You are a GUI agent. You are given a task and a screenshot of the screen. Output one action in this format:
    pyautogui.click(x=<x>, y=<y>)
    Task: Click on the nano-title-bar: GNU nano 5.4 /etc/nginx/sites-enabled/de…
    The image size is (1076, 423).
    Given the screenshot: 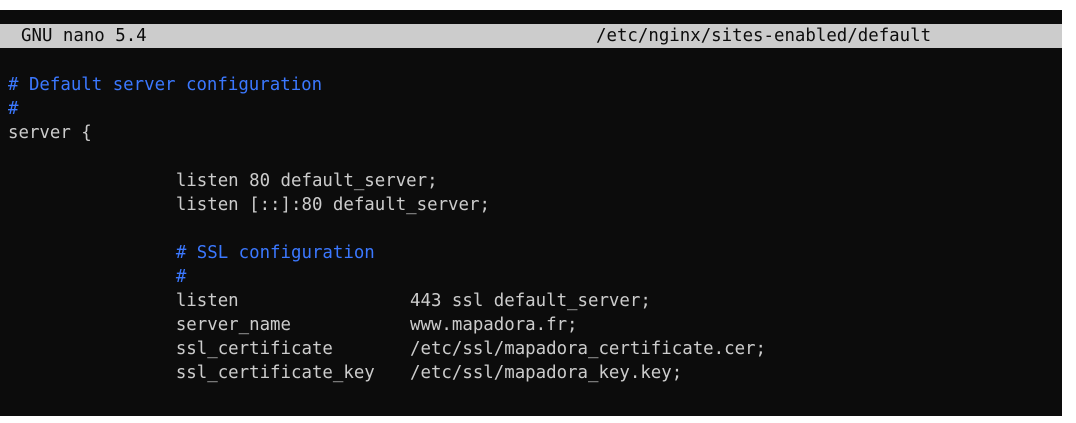 What is the action you would take?
    pyautogui.click(x=531, y=36)
    